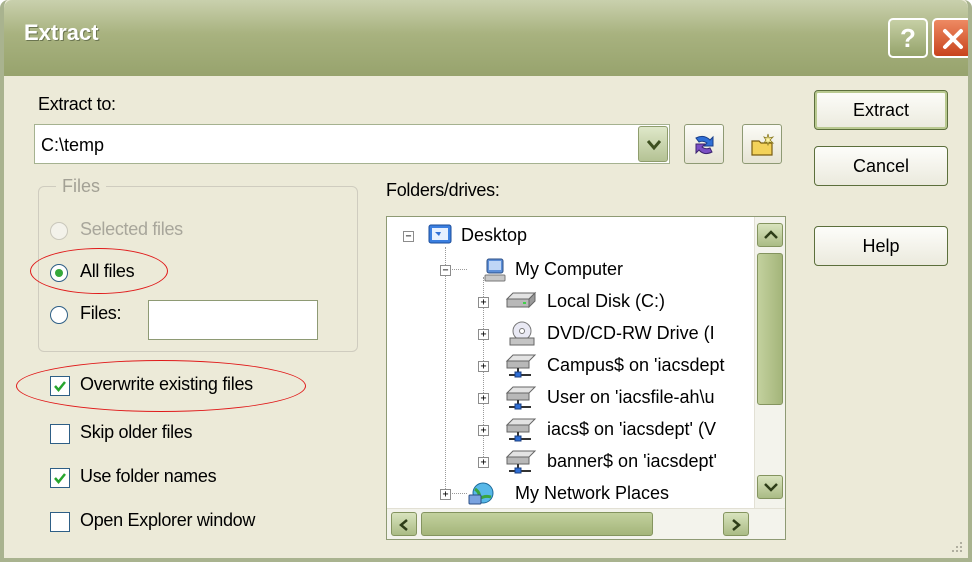 The width and height of the screenshot is (972, 562). I want to click on tree-item-my-network-places: + My Network Places, so click(567, 493).